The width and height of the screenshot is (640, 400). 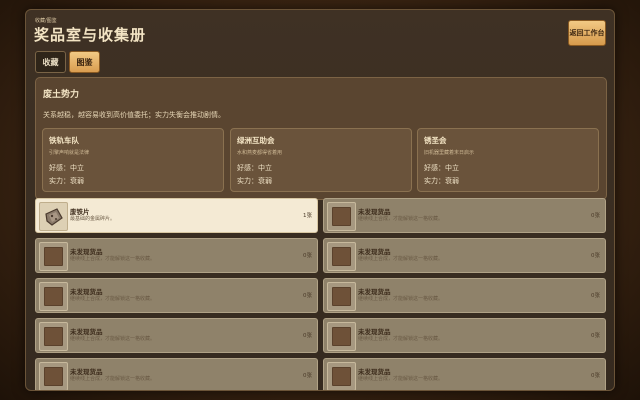 I want to click on back-to-workbench-button: 返回工作台, so click(x=587, y=33).